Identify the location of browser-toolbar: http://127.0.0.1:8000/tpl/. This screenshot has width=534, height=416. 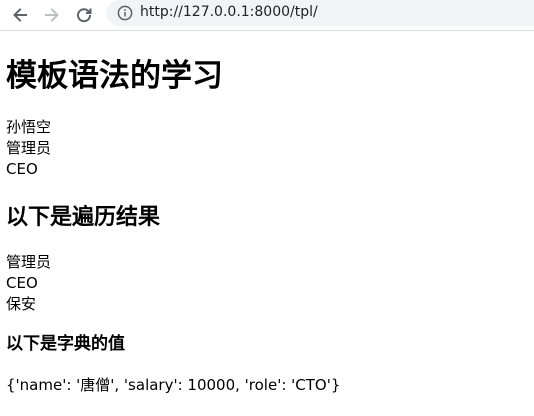
(267, 15).